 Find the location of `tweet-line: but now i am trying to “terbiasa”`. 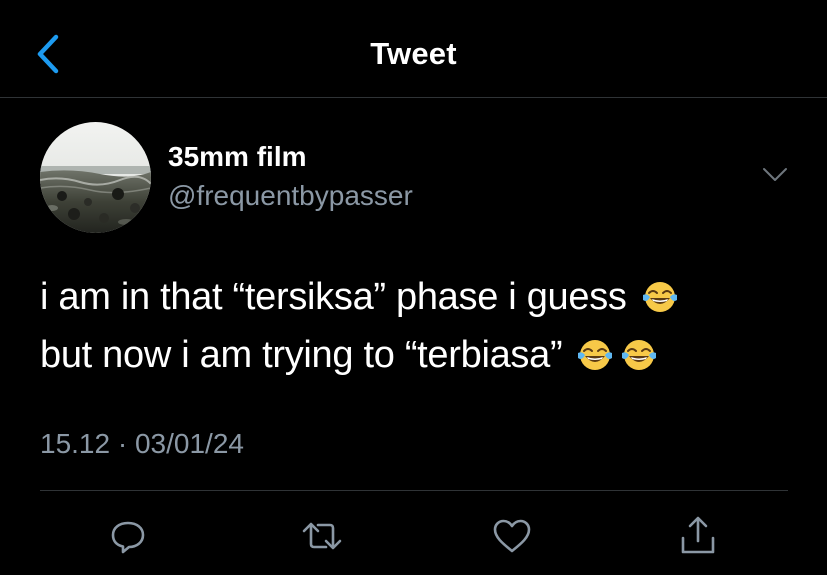

tweet-line: but now i am trying to “terbiasa” is located at coordinates (420, 355).